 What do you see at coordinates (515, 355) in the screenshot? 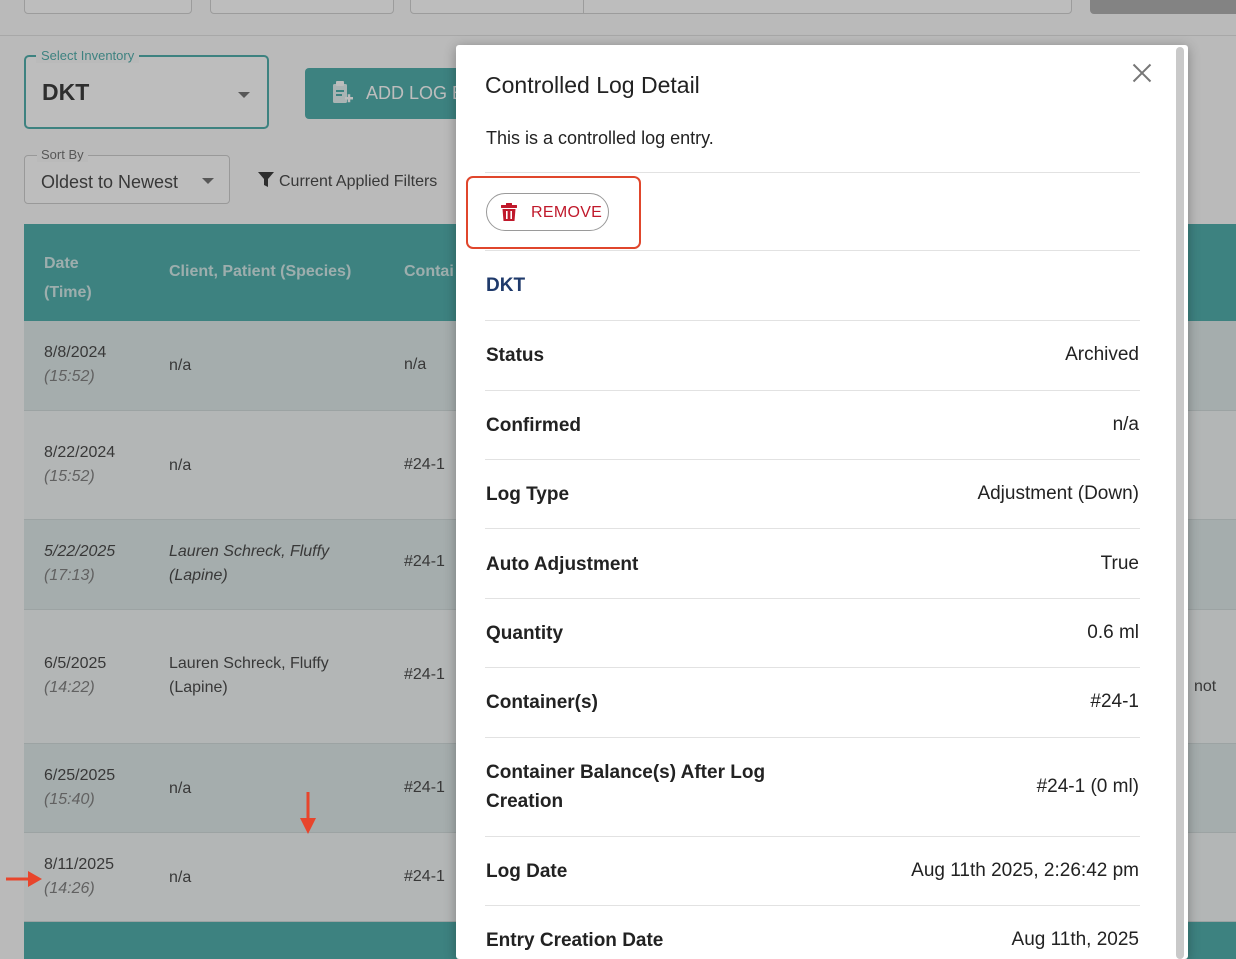
I see `detail-label: Status` at bounding box center [515, 355].